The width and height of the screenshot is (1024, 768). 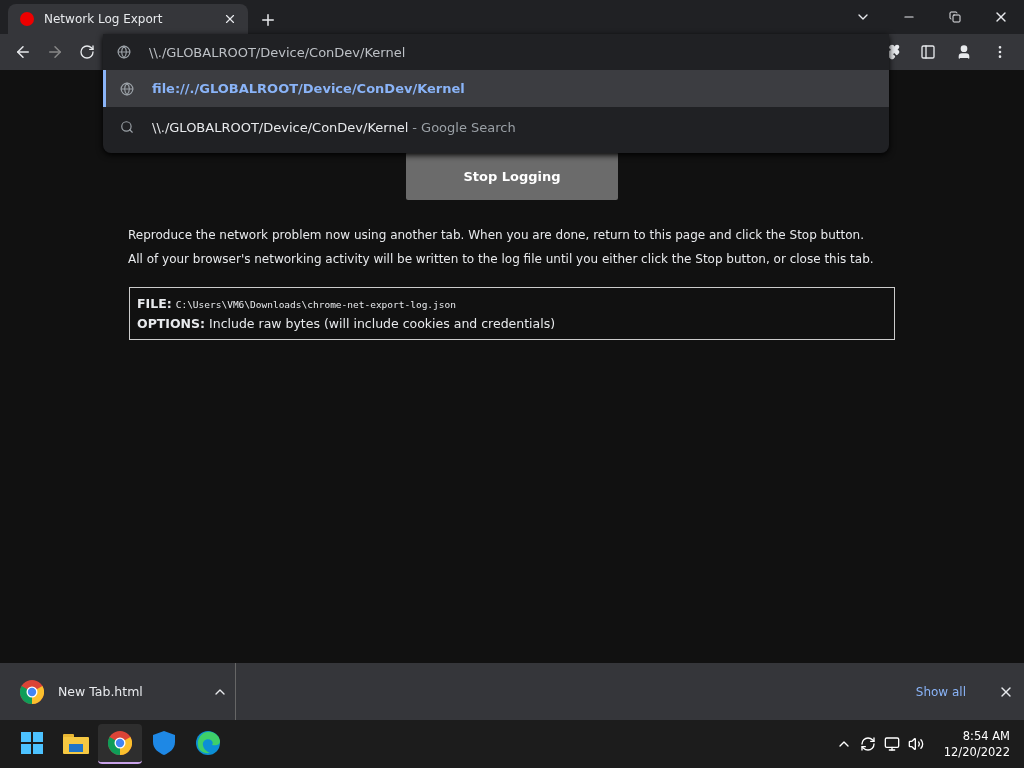 What do you see at coordinates (464, 127) in the screenshot?
I see `suggestion-hint: - Google Search` at bounding box center [464, 127].